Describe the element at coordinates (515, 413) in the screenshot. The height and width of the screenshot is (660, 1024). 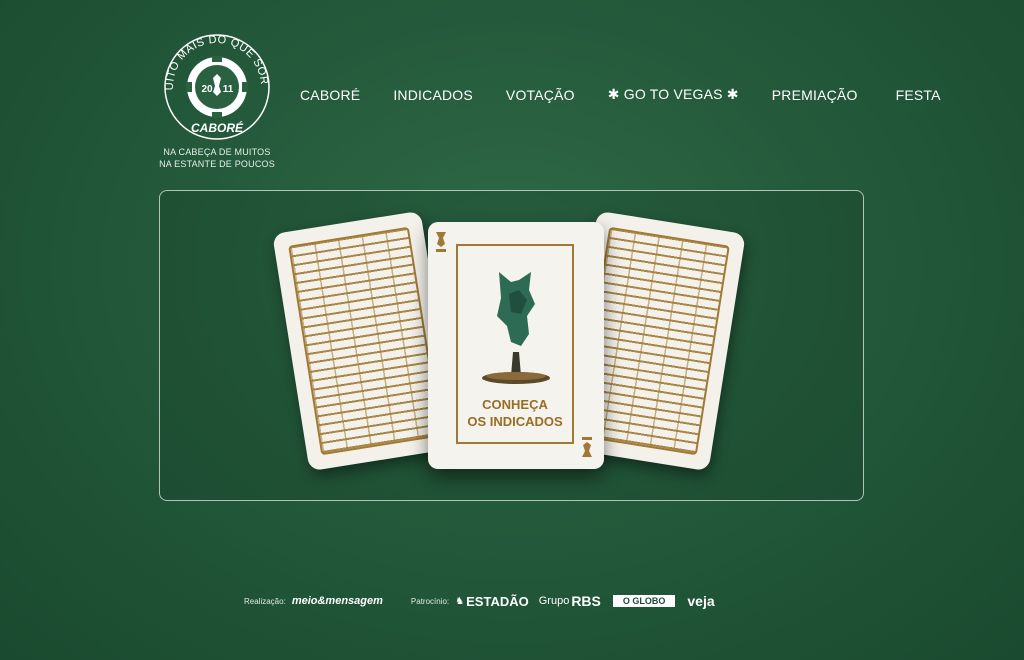
I see `cta-text: CONHEÇA OS INDICADOS` at that location.